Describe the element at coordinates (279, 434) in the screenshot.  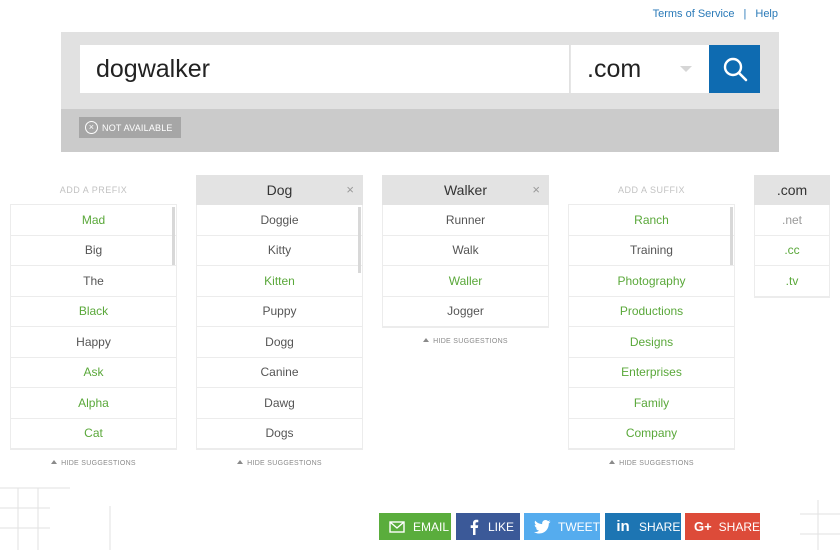
I see `list-item: Dogs` at that location.